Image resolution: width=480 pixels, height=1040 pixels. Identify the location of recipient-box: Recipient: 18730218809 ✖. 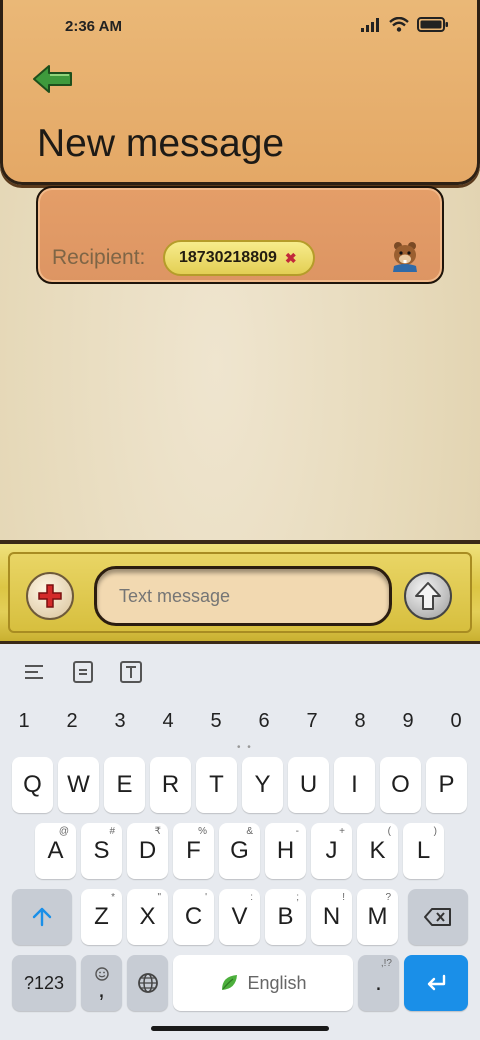
(240, 235).